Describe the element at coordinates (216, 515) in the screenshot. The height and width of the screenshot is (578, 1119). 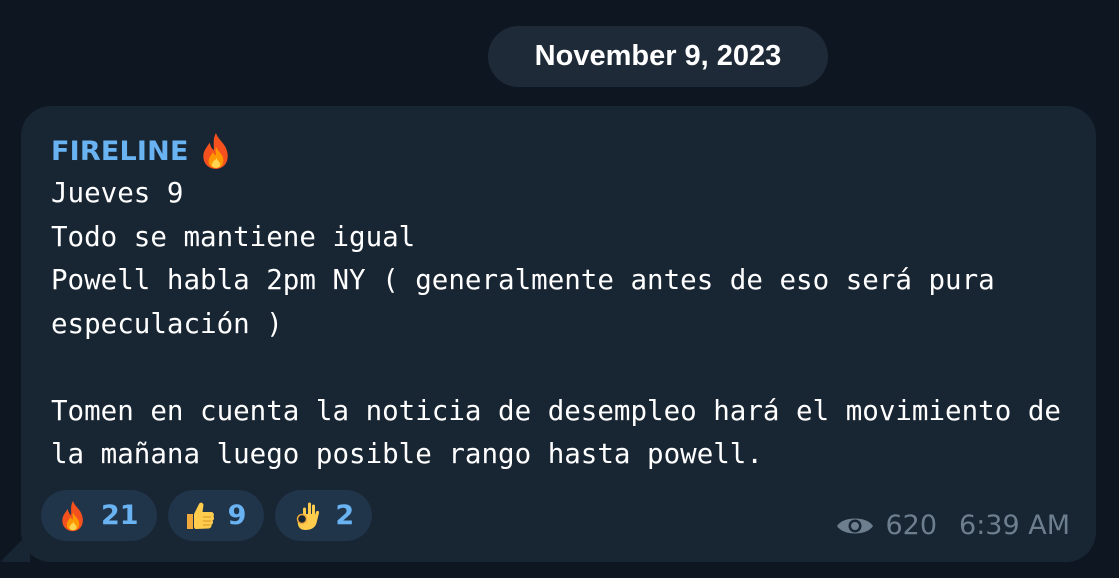
I see `reaction-thumbs-up: 9` at that location.